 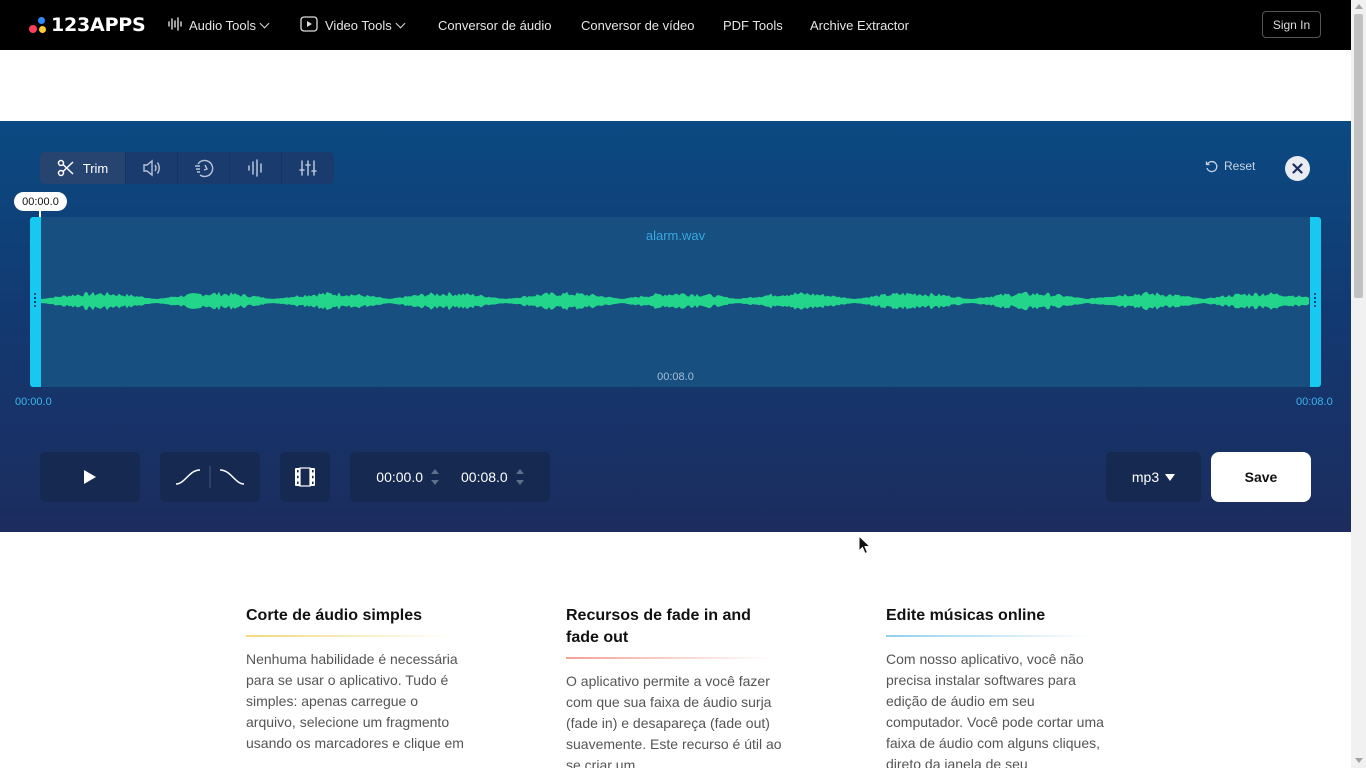 I want to click on playhead-time-label: 00:00.0, so click(x=40, y=201).